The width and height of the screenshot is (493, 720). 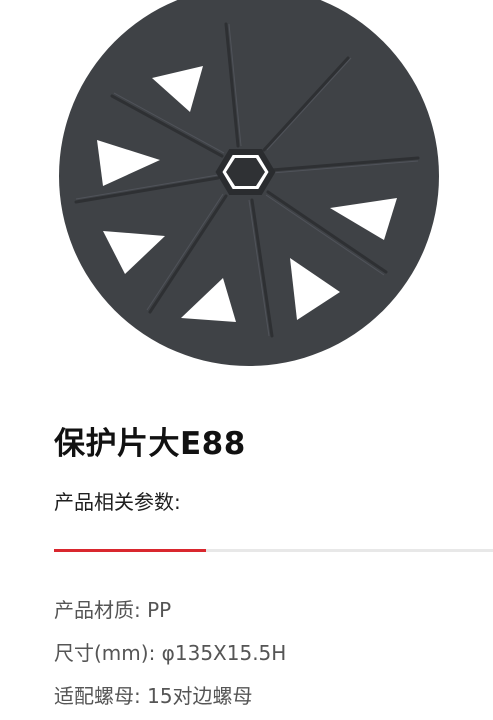 I want to click on section-divider, so click(x=273, y=550).